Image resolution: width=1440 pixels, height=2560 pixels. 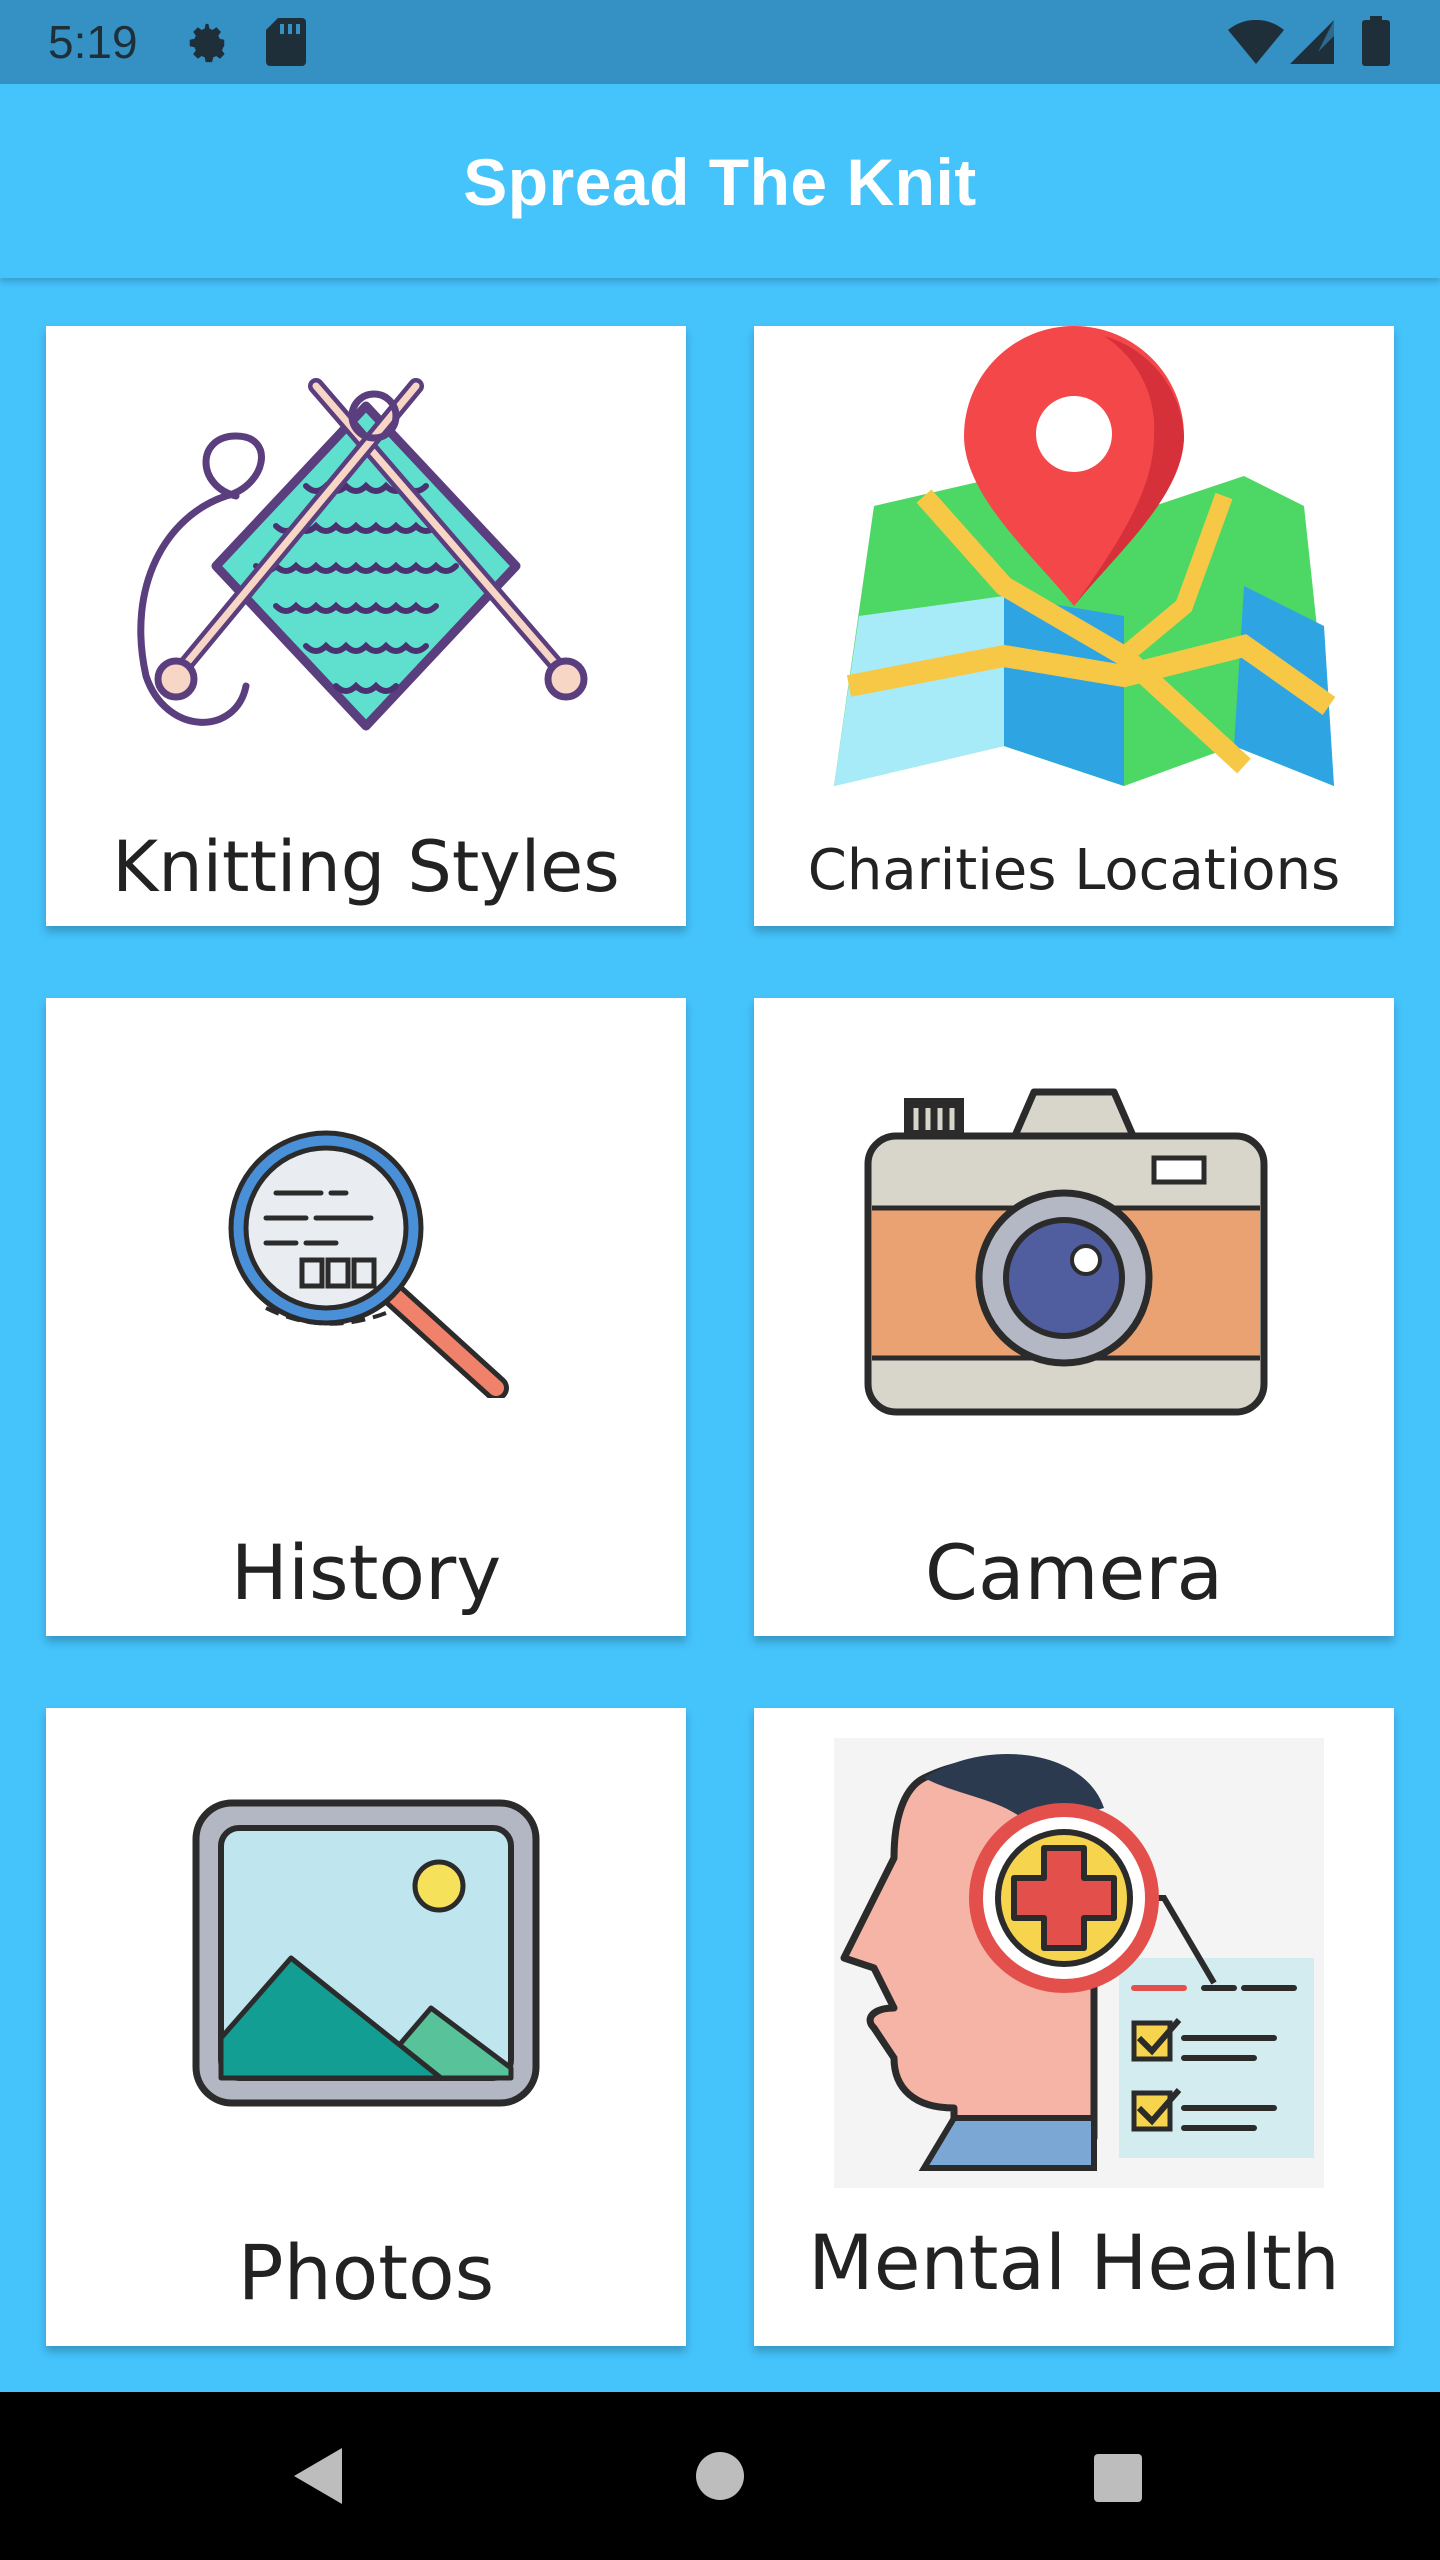 What do you see at coordinates (1066, 1252) in the screenshot?
I see `camera-icon` at bounding box center [1066, 1252].